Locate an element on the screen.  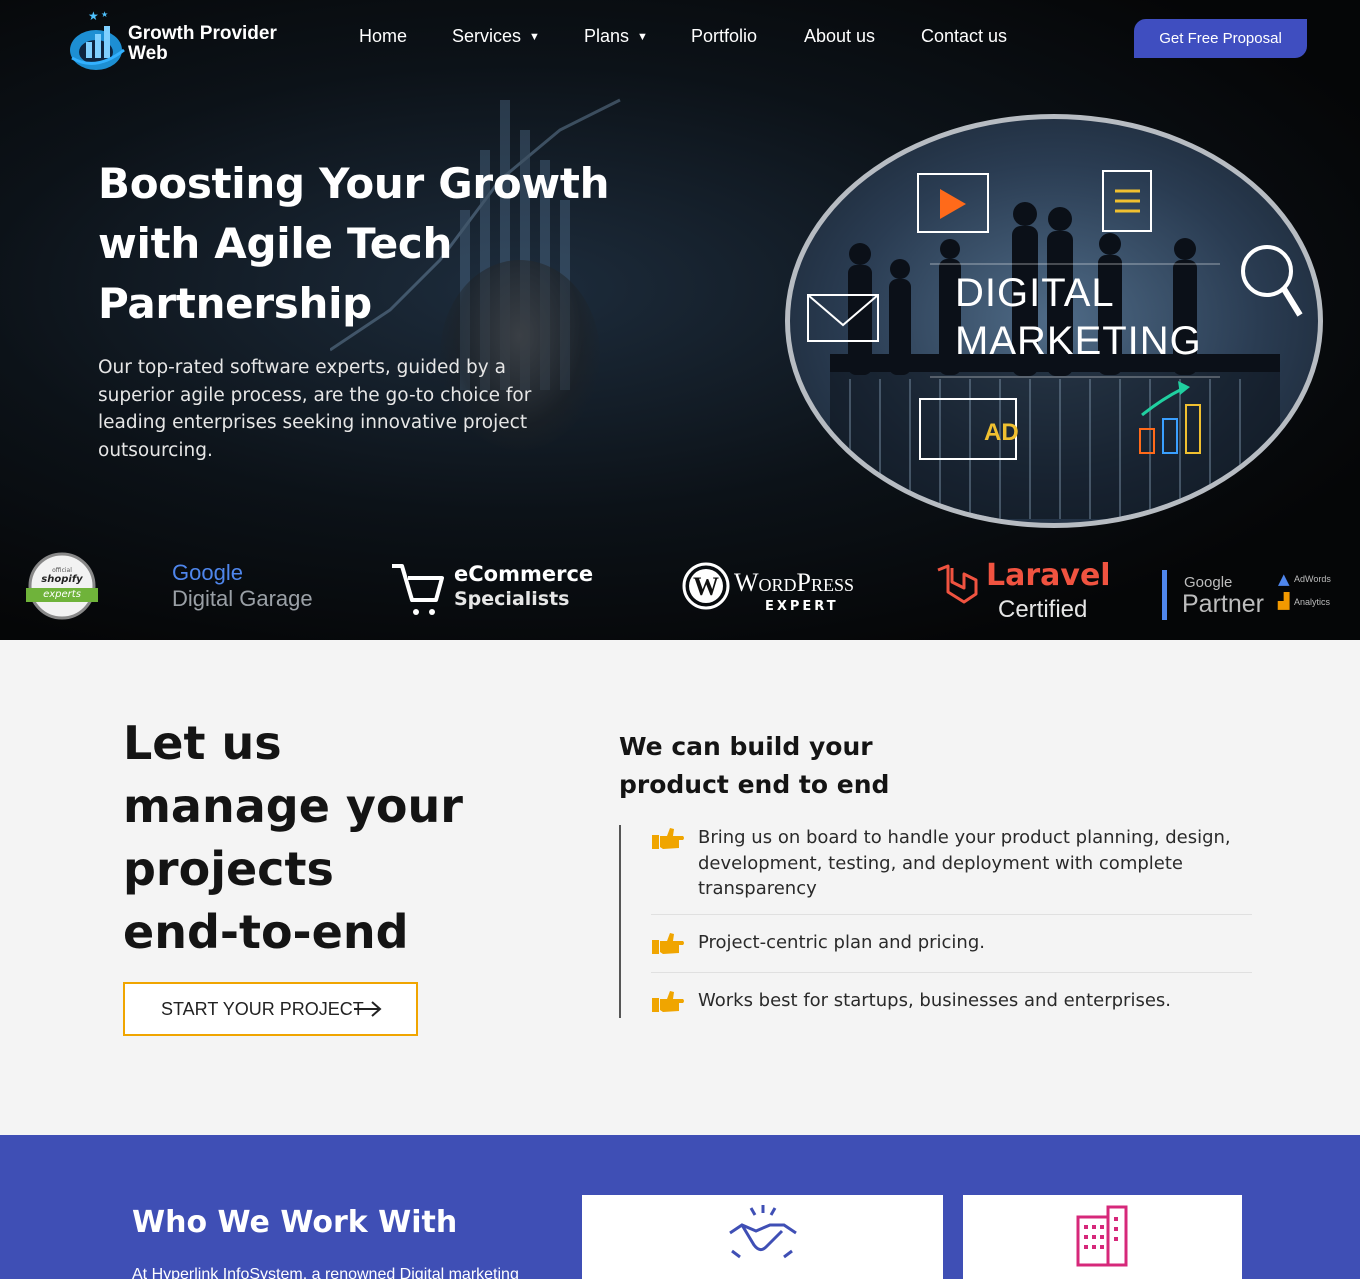
digital-marketing-line2: MARKETING is located at coordinates (1078, 341).